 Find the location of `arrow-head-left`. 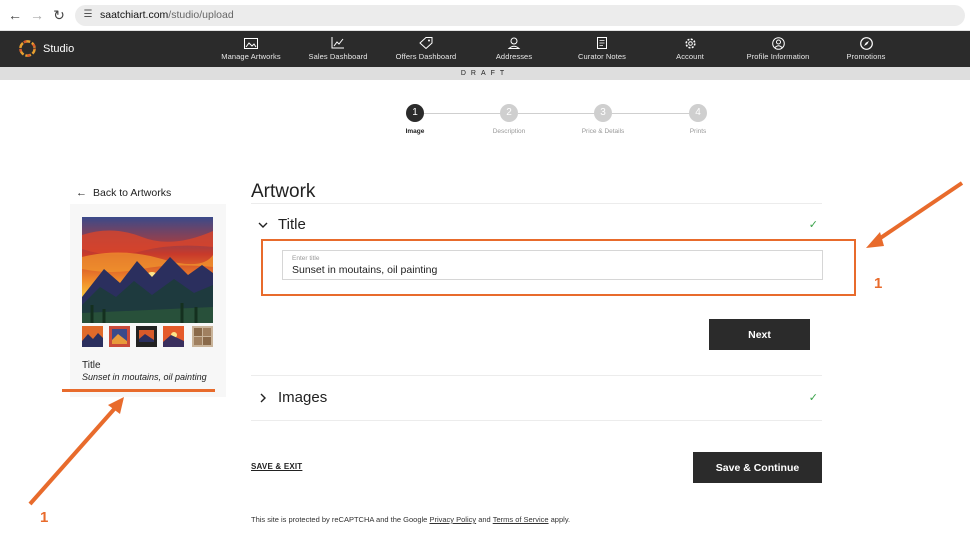

arrow-head-left is located at coordinates (116, 405).